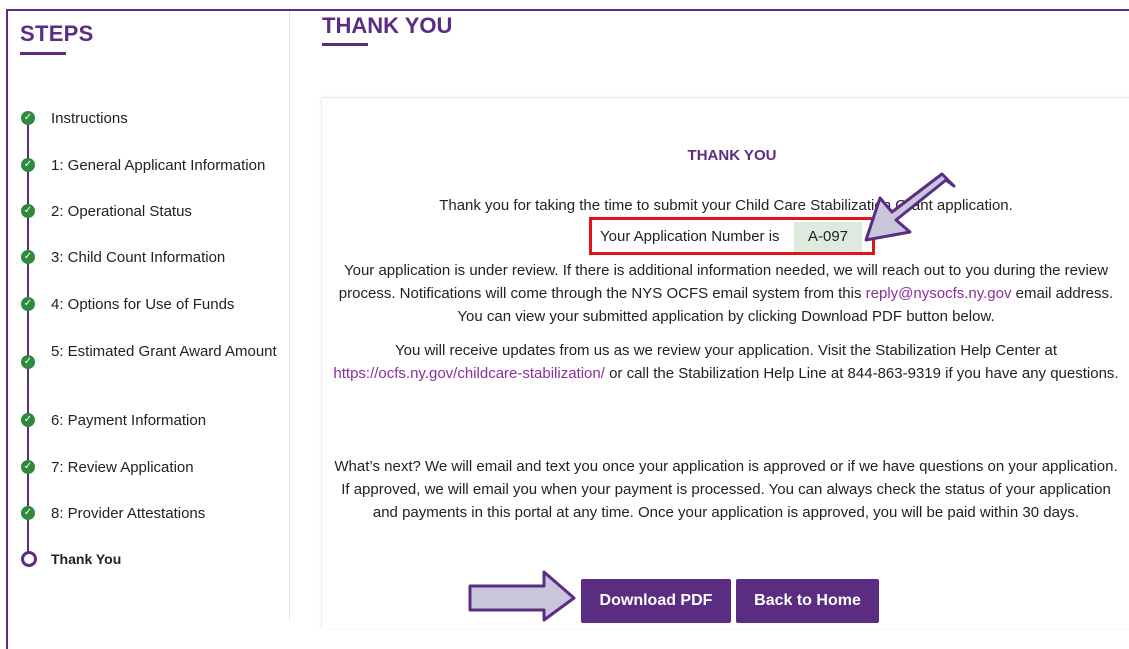  I want to click on step-label: 7: Review Application, so click(122, 467).